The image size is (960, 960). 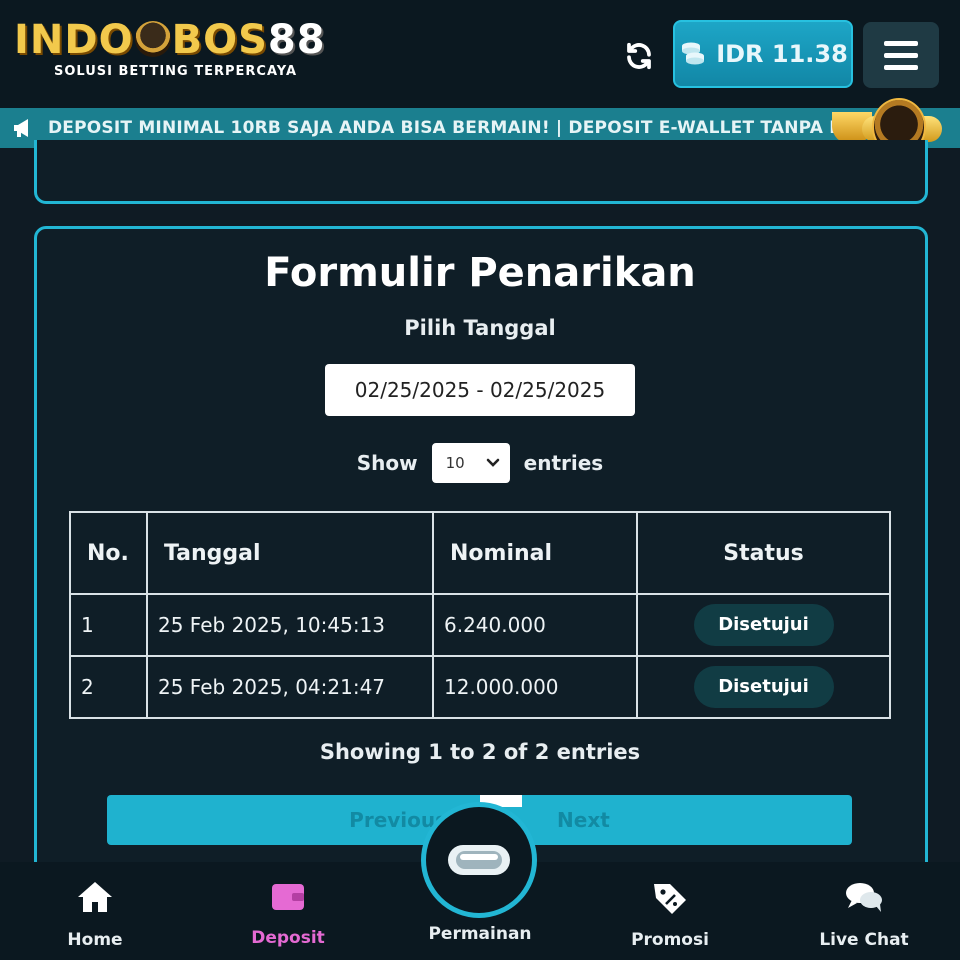 What do you see at coordinates (95, 897) in the screenshot?
I see `home-icon` at bounding box center [95, 897].